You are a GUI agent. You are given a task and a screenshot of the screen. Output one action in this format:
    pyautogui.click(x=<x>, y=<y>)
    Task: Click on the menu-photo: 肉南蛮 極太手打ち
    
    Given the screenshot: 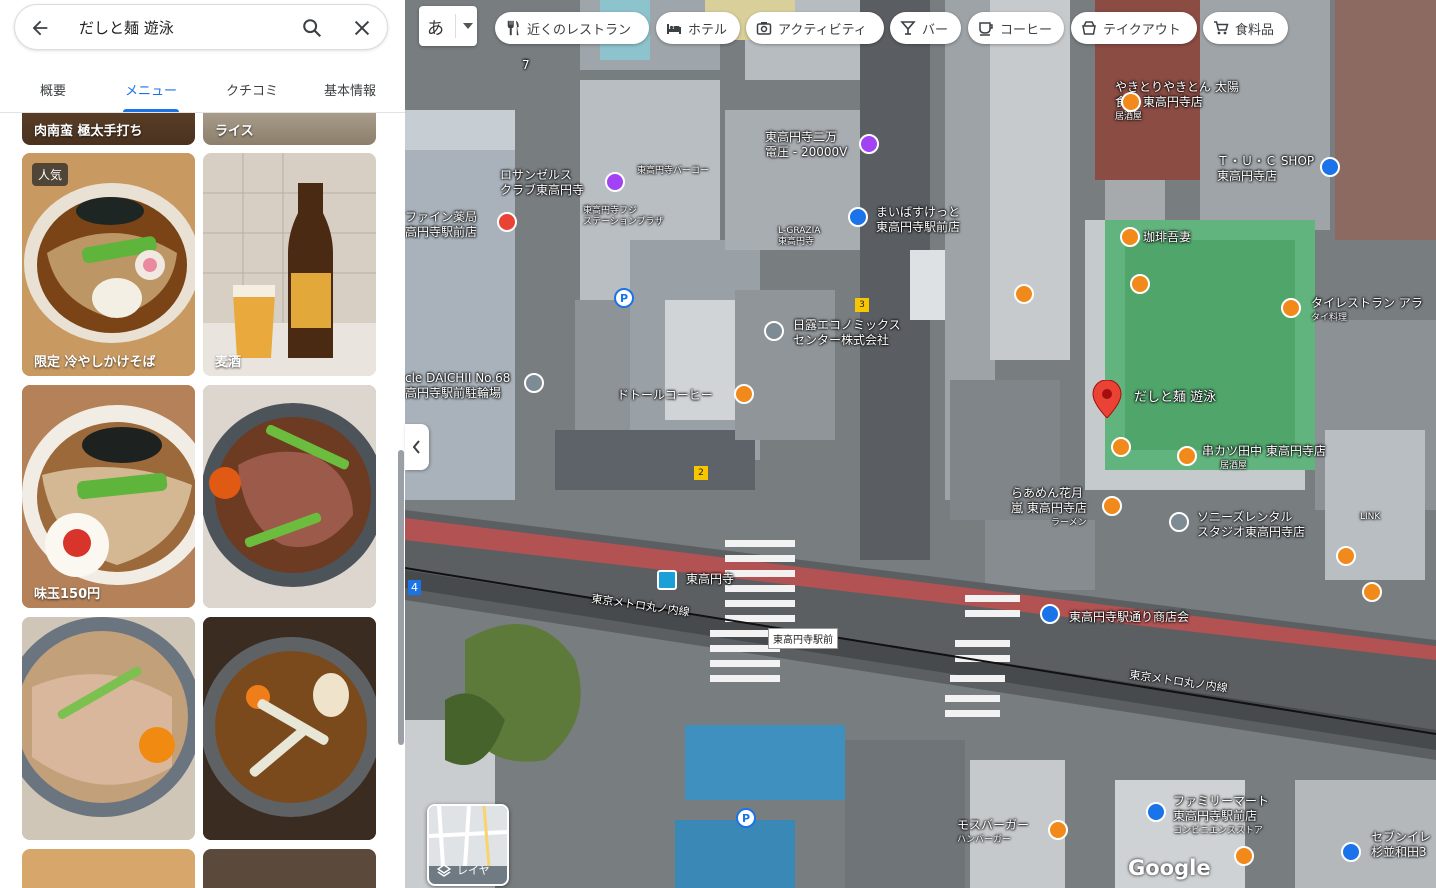 What is the action you would take?
    pyautogui.click(x=108, y=129)
    